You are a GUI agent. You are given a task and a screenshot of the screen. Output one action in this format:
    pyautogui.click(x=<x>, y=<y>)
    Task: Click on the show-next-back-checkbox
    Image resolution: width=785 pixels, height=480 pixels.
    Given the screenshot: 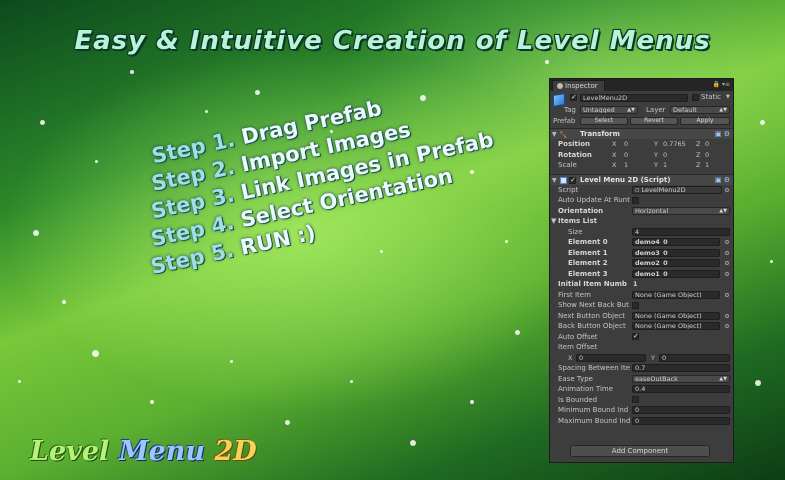 What is the action you would take?
    pyautogui.click(x=635, y=305)
    